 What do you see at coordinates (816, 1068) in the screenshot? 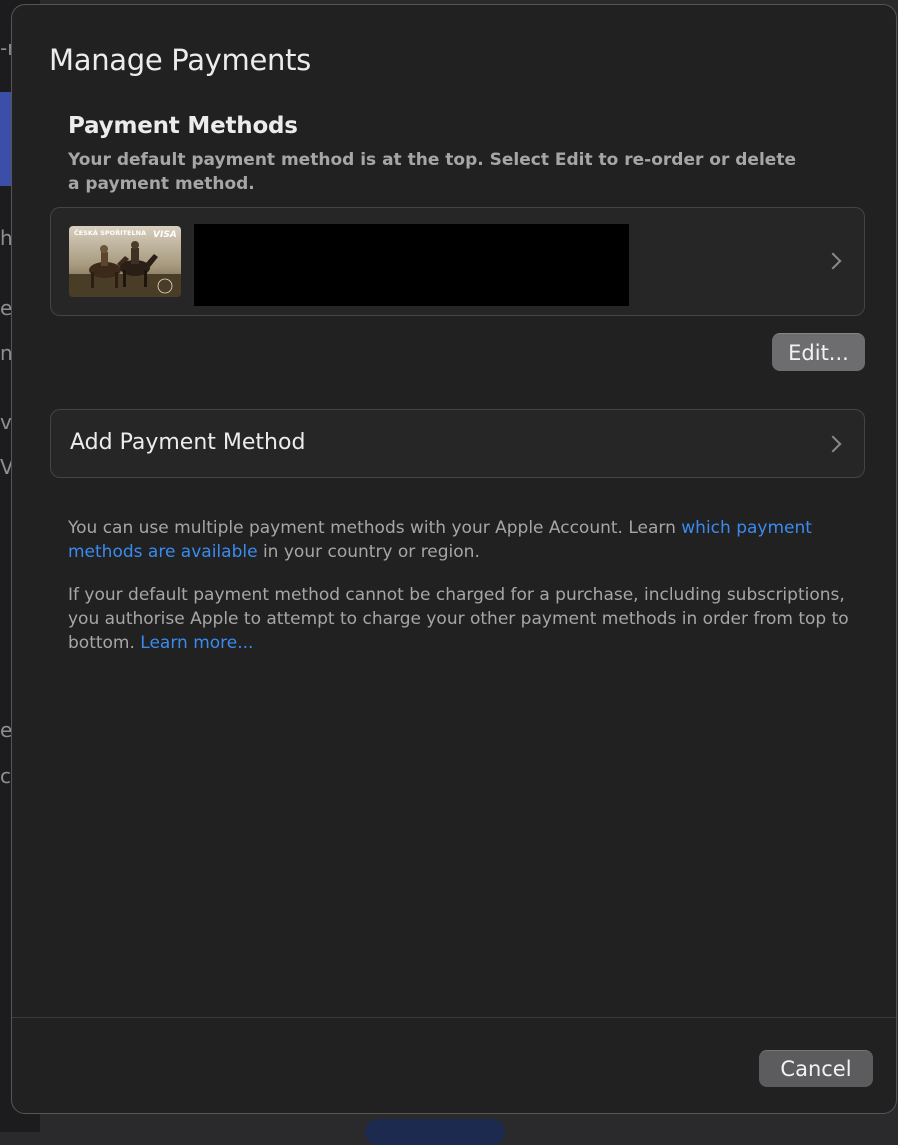
I see `cancel-button: Cancel` at bounding box center [816, 1068].